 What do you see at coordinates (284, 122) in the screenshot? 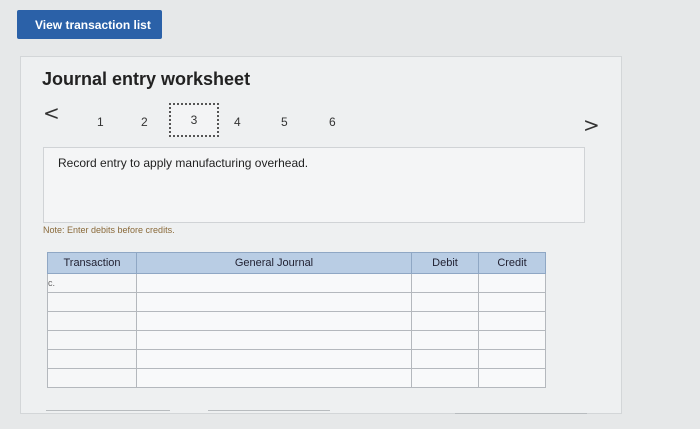
I see `step-5: 5` at bounding box center [284, 122].